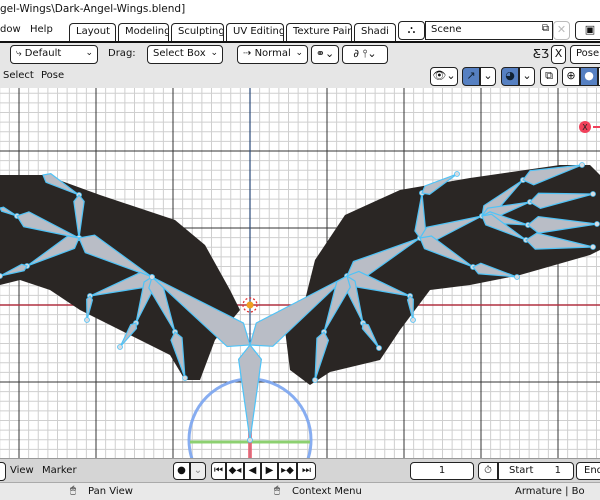 This screenshot has height=500, width=600. What do you see at coordinates (250, 392) in the screenshot?
I see `bone` at bounding box center [250, 392].